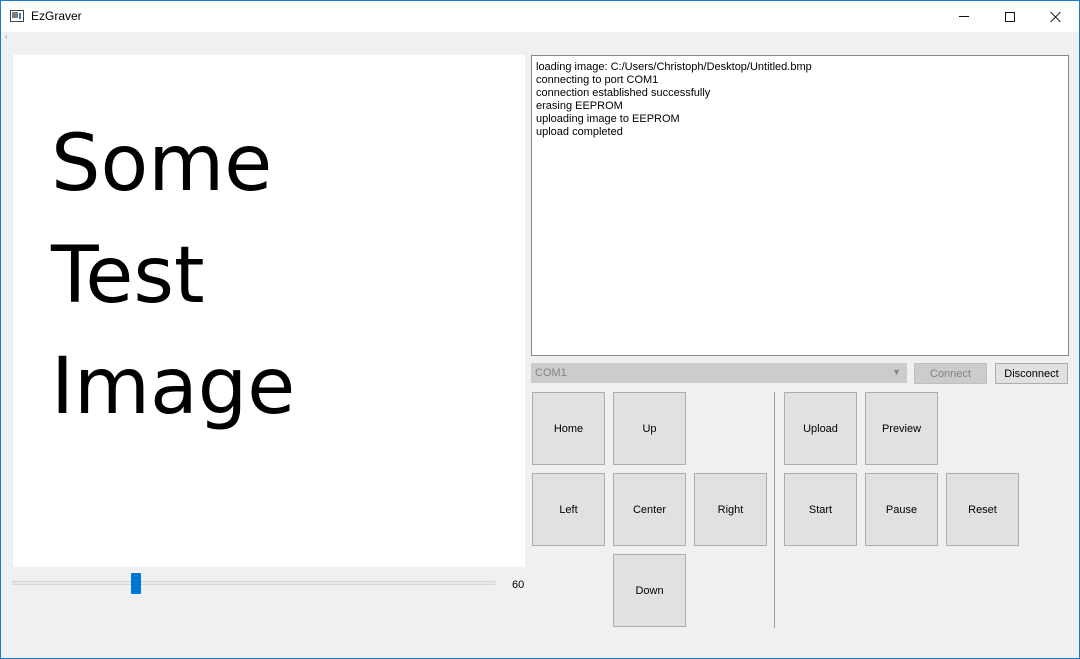 Image resolution: width=1080 pixels, height=659 pixels. Describe the element at coordinates (551, 373) in the screenshot. I see `port-select-value: COM1` at that location.